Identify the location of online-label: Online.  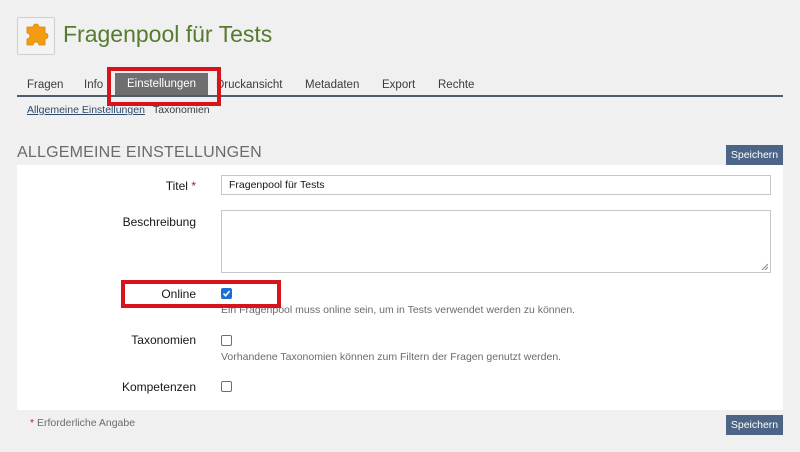
(178, 294).